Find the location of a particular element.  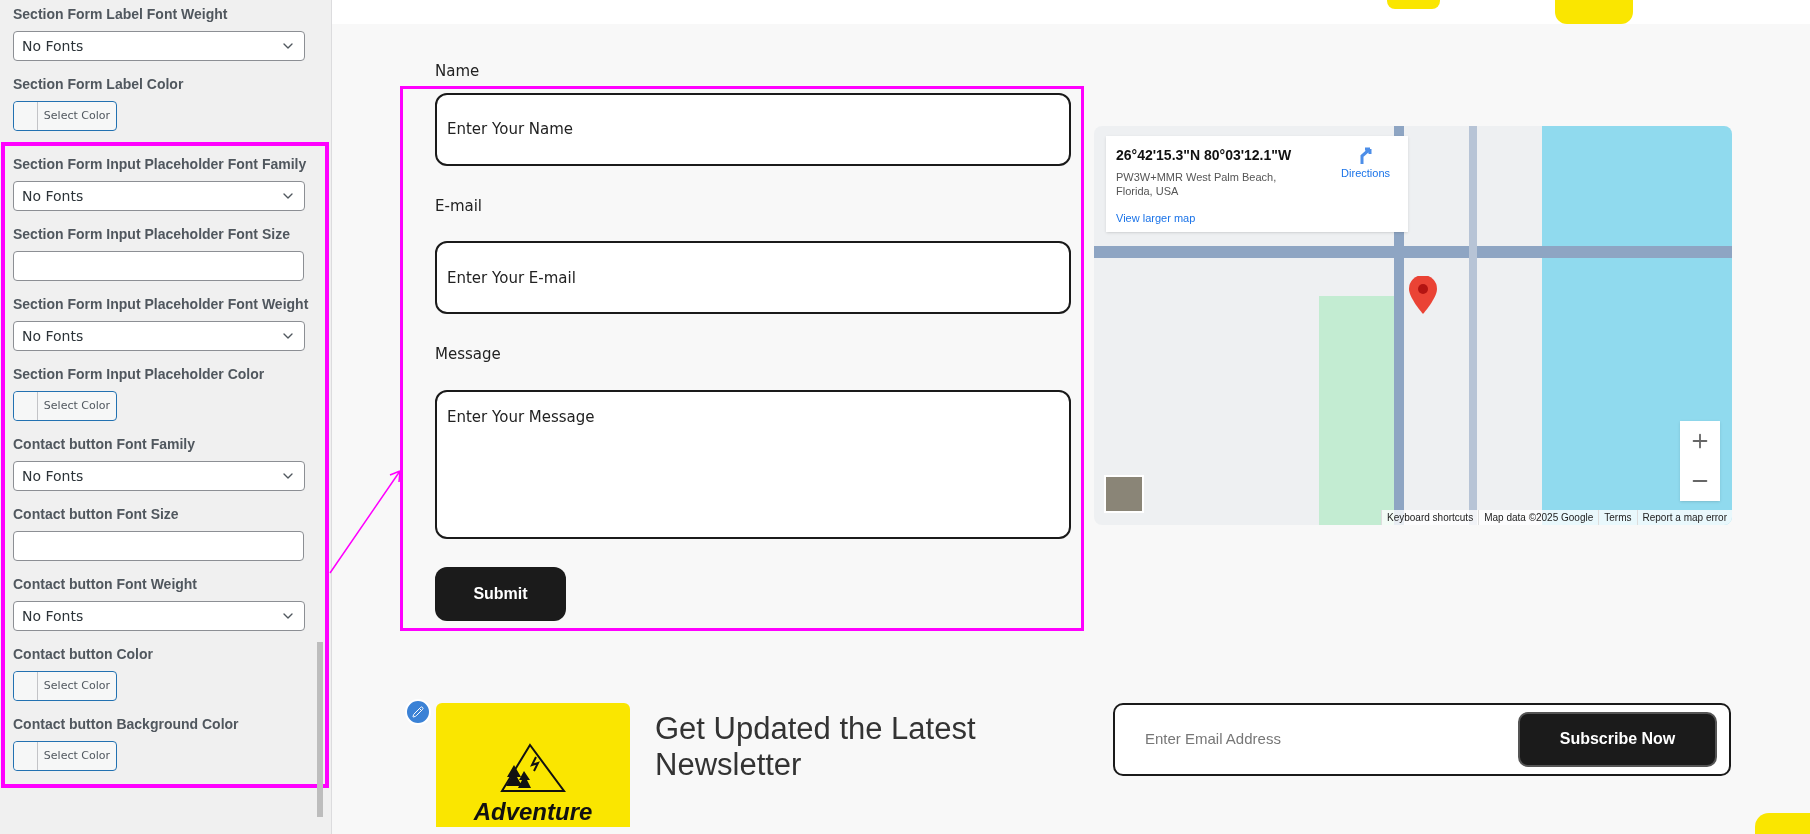

map-footer-link: Report a map error is located at coordinates (1684, 517).